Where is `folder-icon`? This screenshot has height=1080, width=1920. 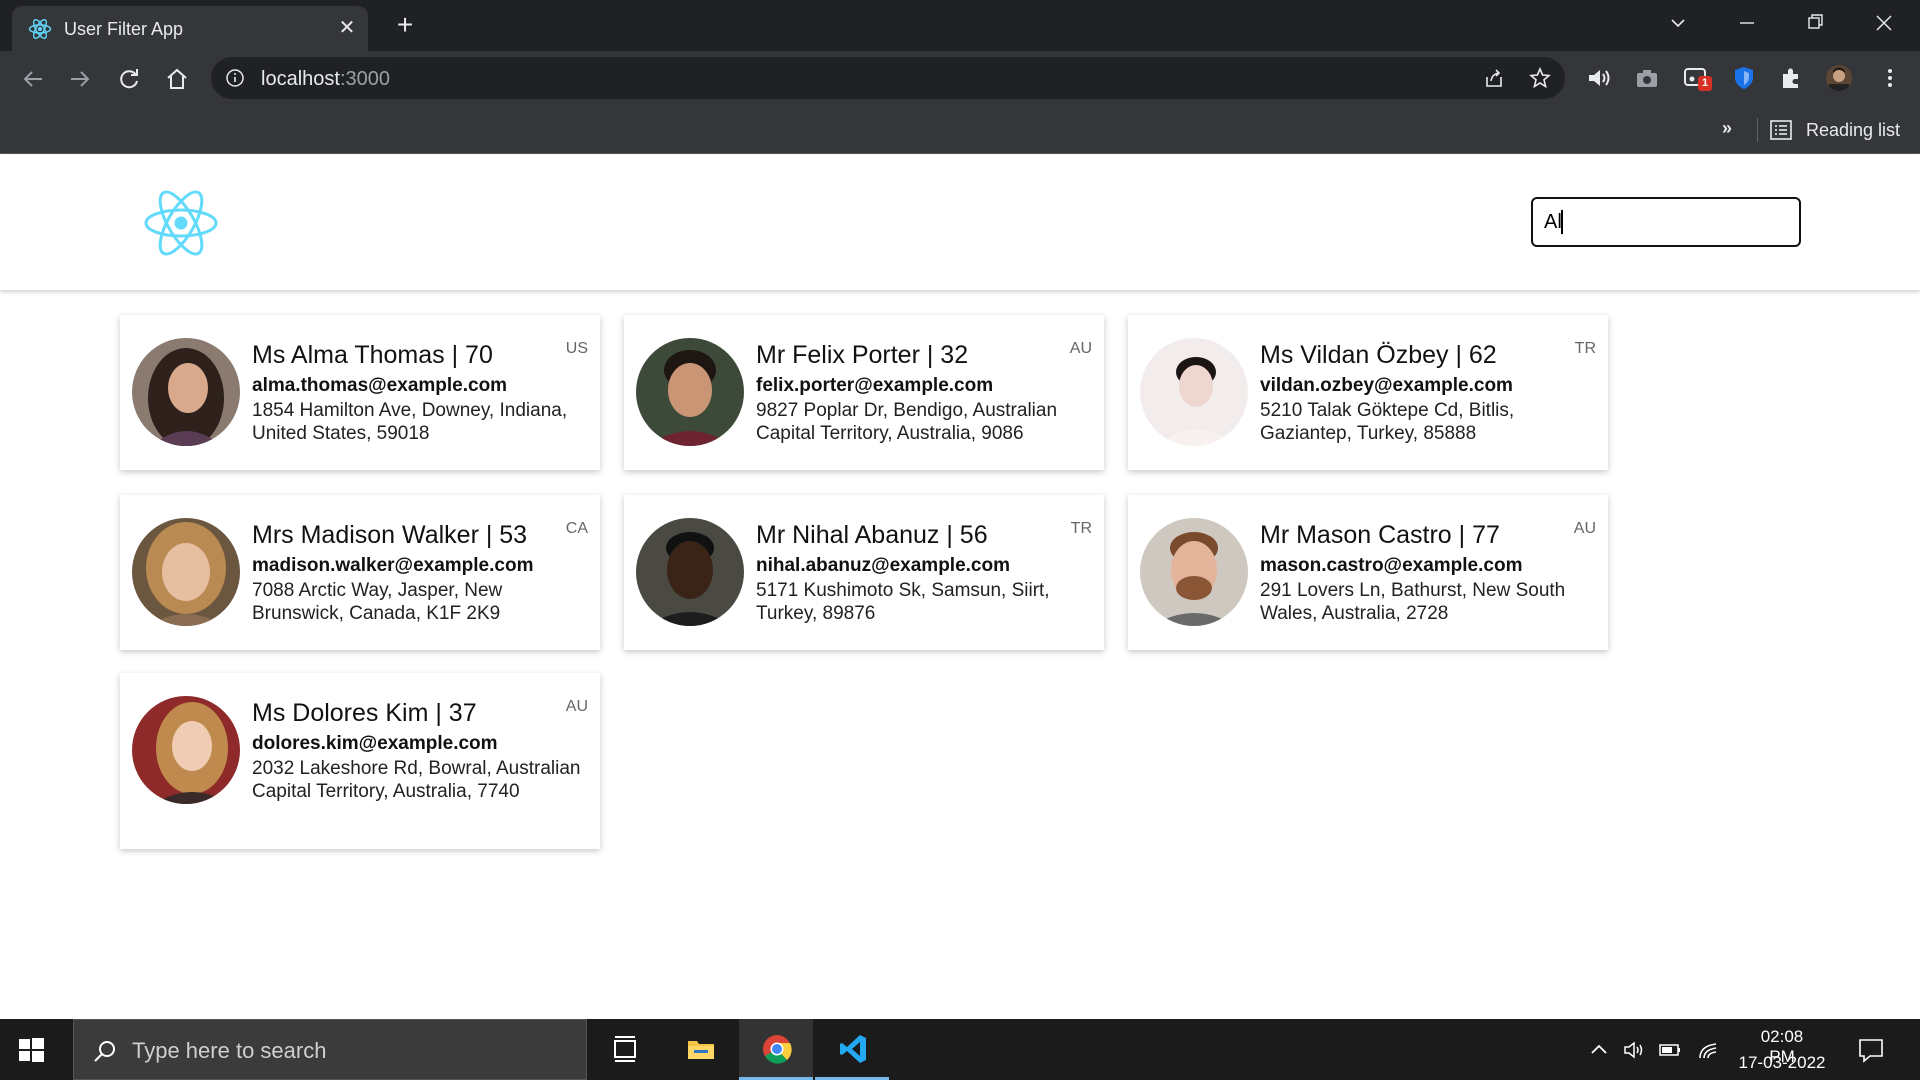
folder-icon is located at coordinates (701, 1050).